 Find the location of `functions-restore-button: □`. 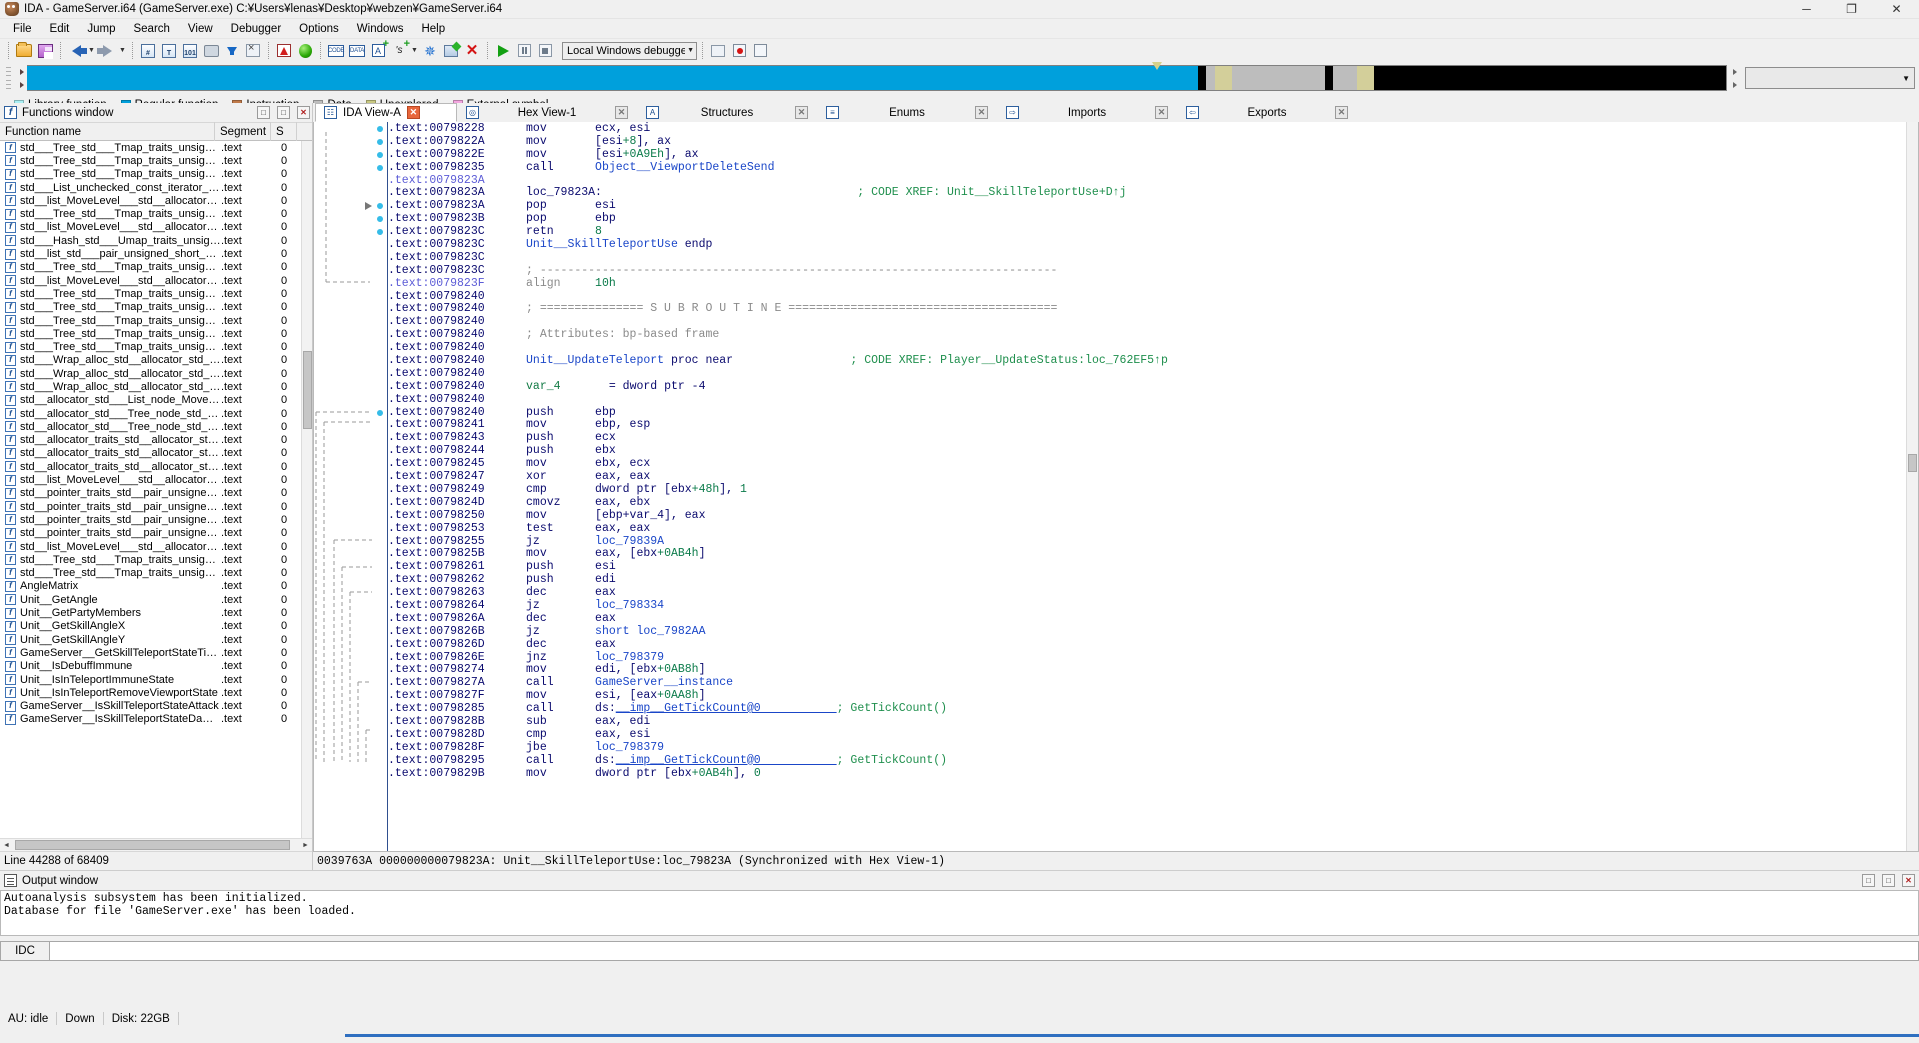

functions-restore-button: □ is located at coordinates (263, 112).